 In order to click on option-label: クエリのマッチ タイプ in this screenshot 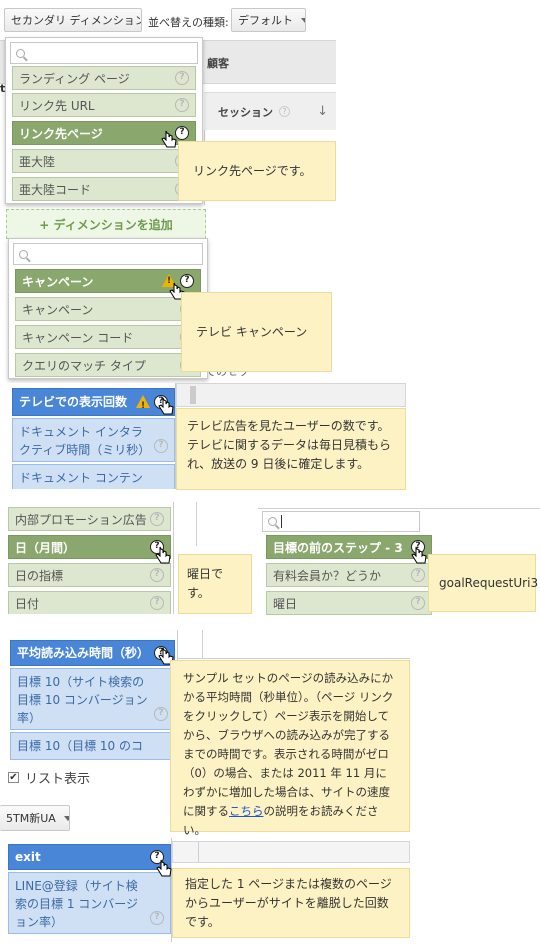, I will do `click(84, 365)`.